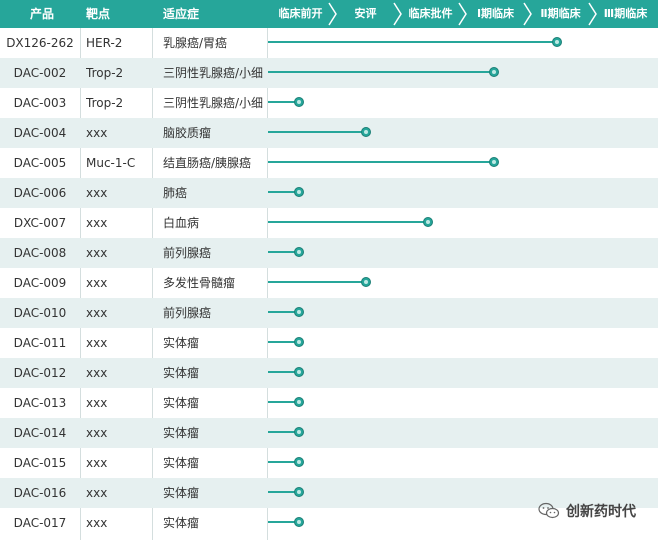  What do you see at coordinates (329, 343) in the screenshot?
I see `table-row: DAC-011 xxx 实体瘤` at bounding box center [329, 343].